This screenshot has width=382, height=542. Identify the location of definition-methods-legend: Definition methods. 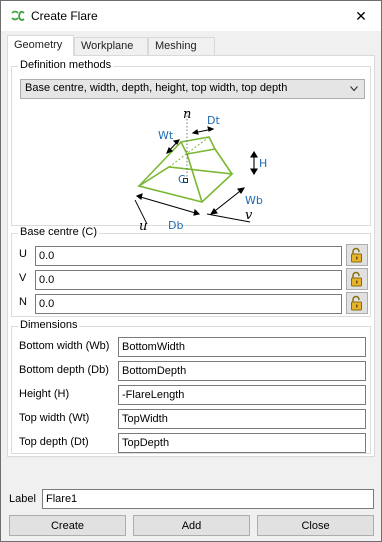
(66, 65).